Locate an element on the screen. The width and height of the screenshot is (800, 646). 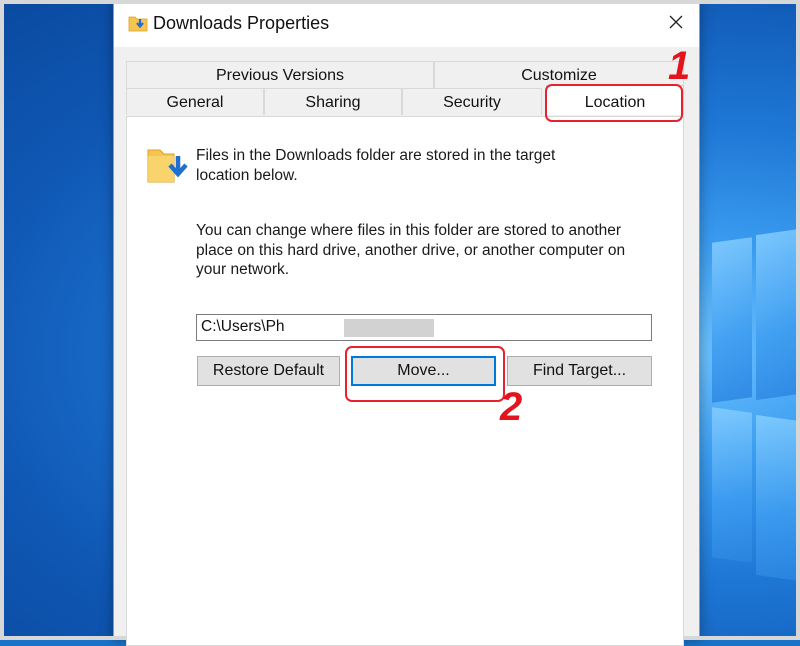
description-line3: your network. is located at coordinates (243, 269).